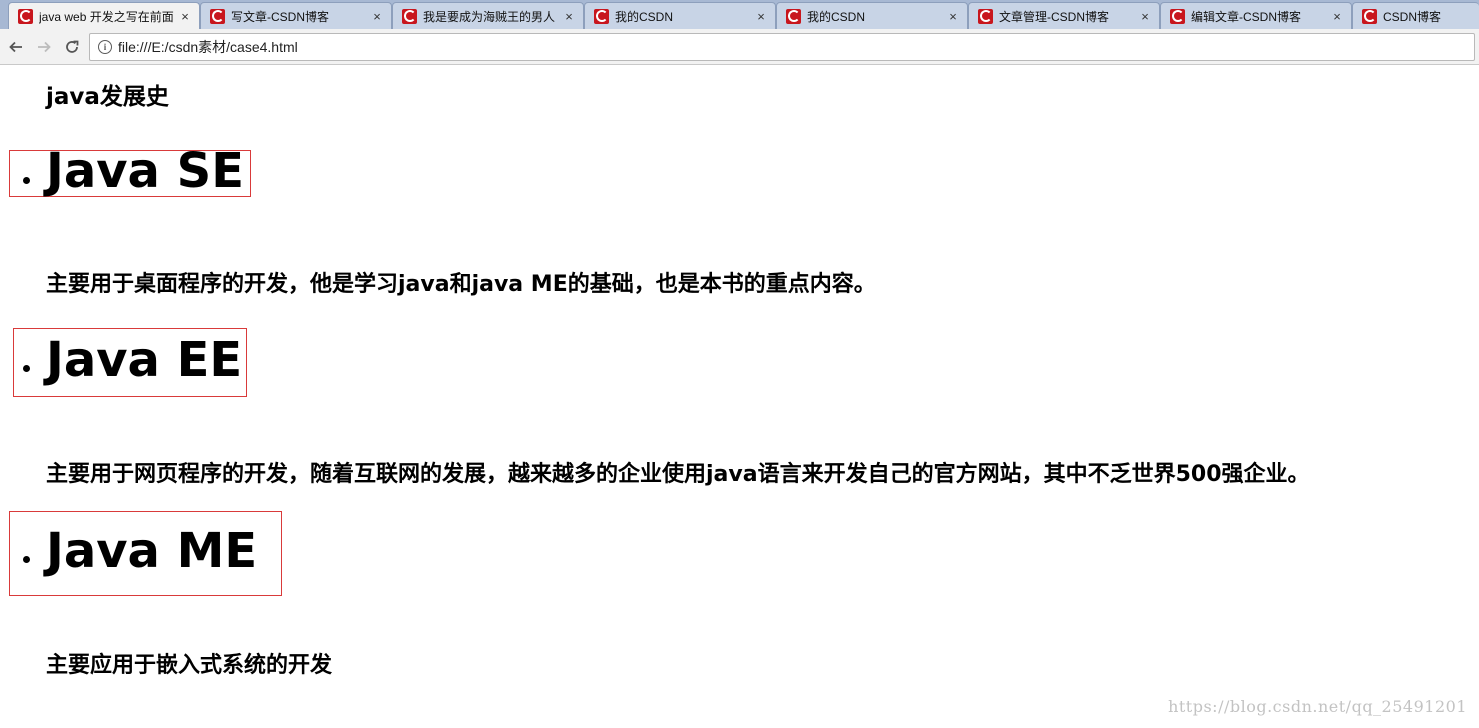 This screenshot has width=1479, height=728. Describe the element at coordinates (105, 47) in the screenshot. I see `info-icon: i` at that location.